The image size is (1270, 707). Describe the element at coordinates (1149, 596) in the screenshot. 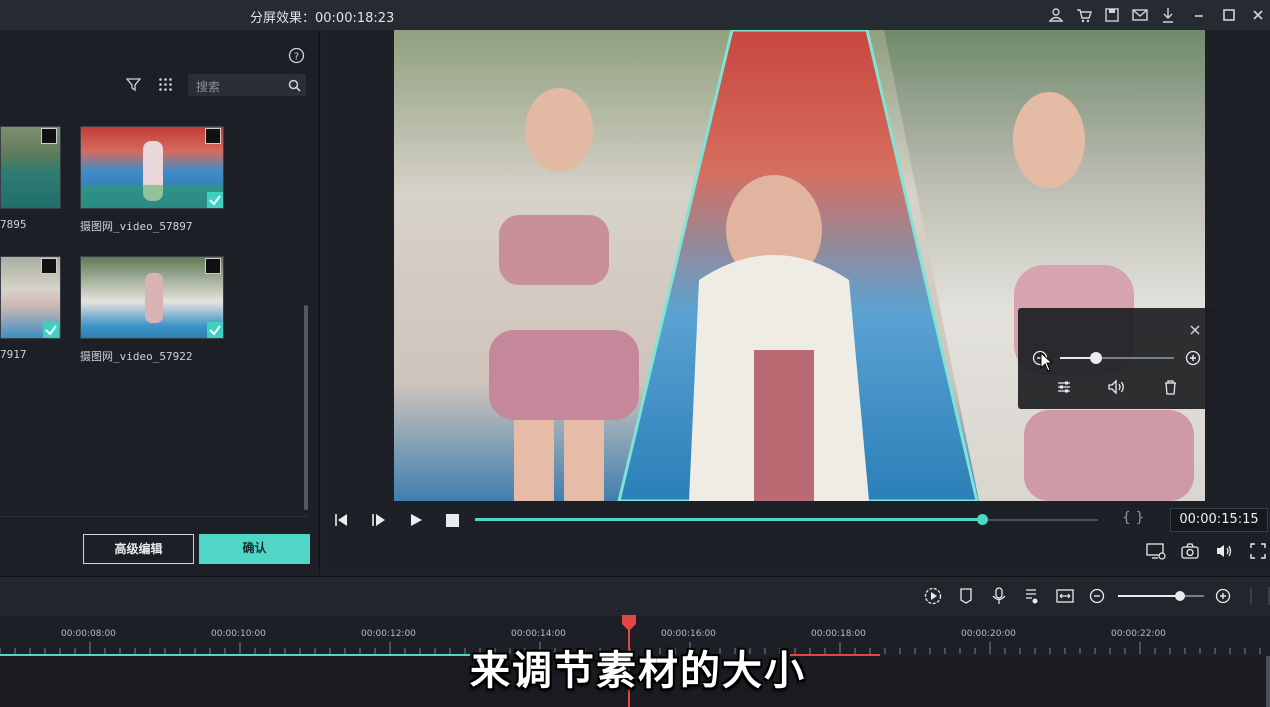

I see `timeline-zoom-fill` at that location.